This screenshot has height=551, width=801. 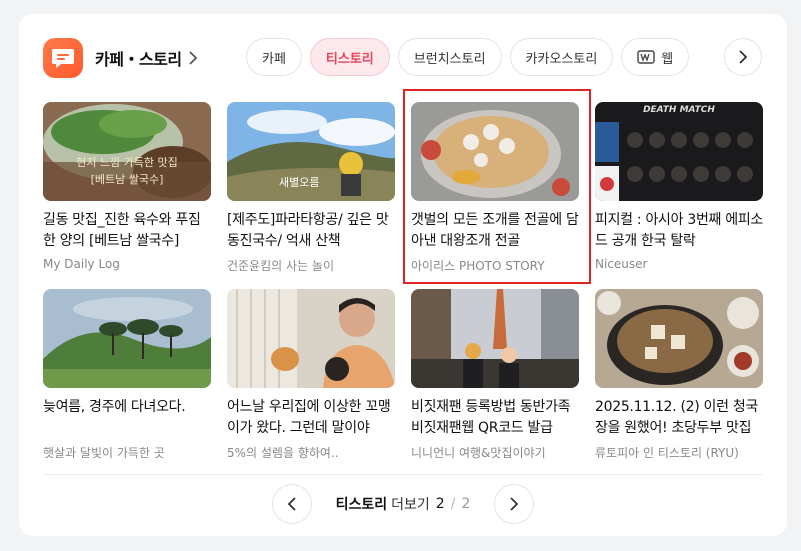 I want to click on thumbnail-caption: 현지 느낌 가득한 맛집, so click(x=127, y=162).